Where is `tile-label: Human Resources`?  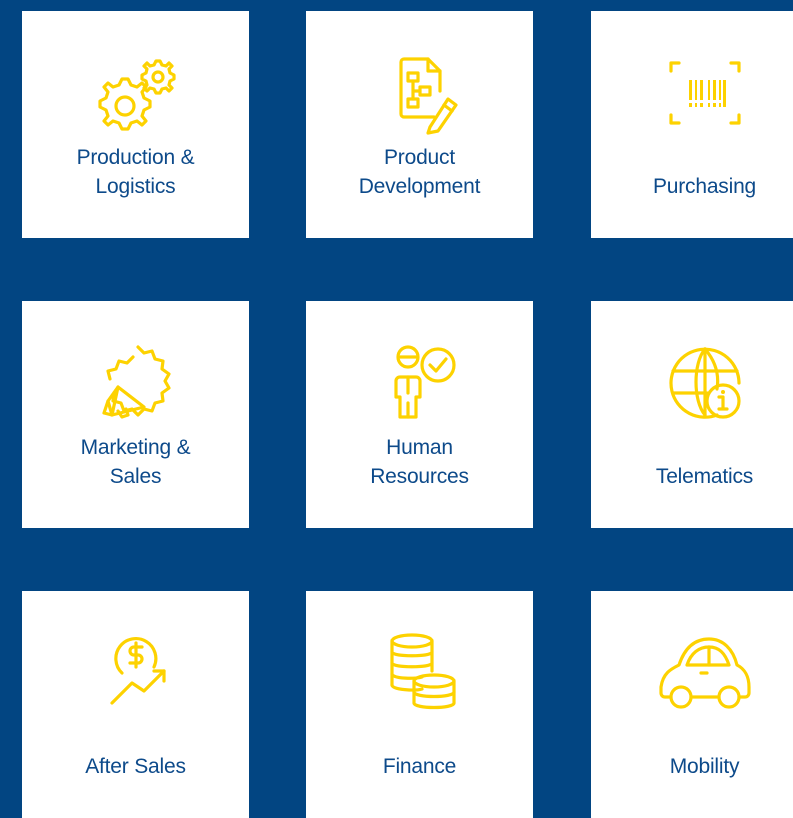
tile-label: Human Resources is located at coordinates (419, 462).